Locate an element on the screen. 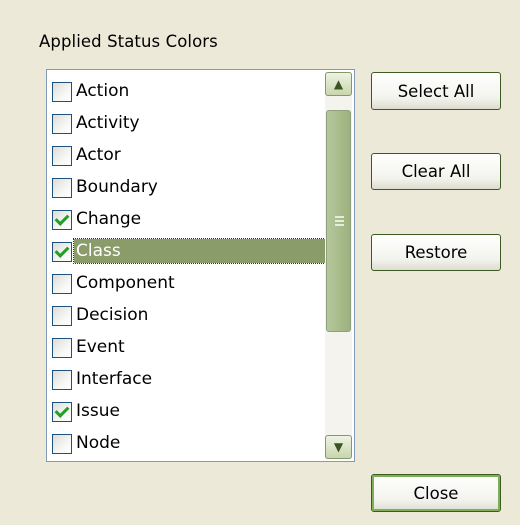 Image resolution: width=520 pixels, height=525 pixels. list-item-label: Boundary is located at coordinates (117, 187).